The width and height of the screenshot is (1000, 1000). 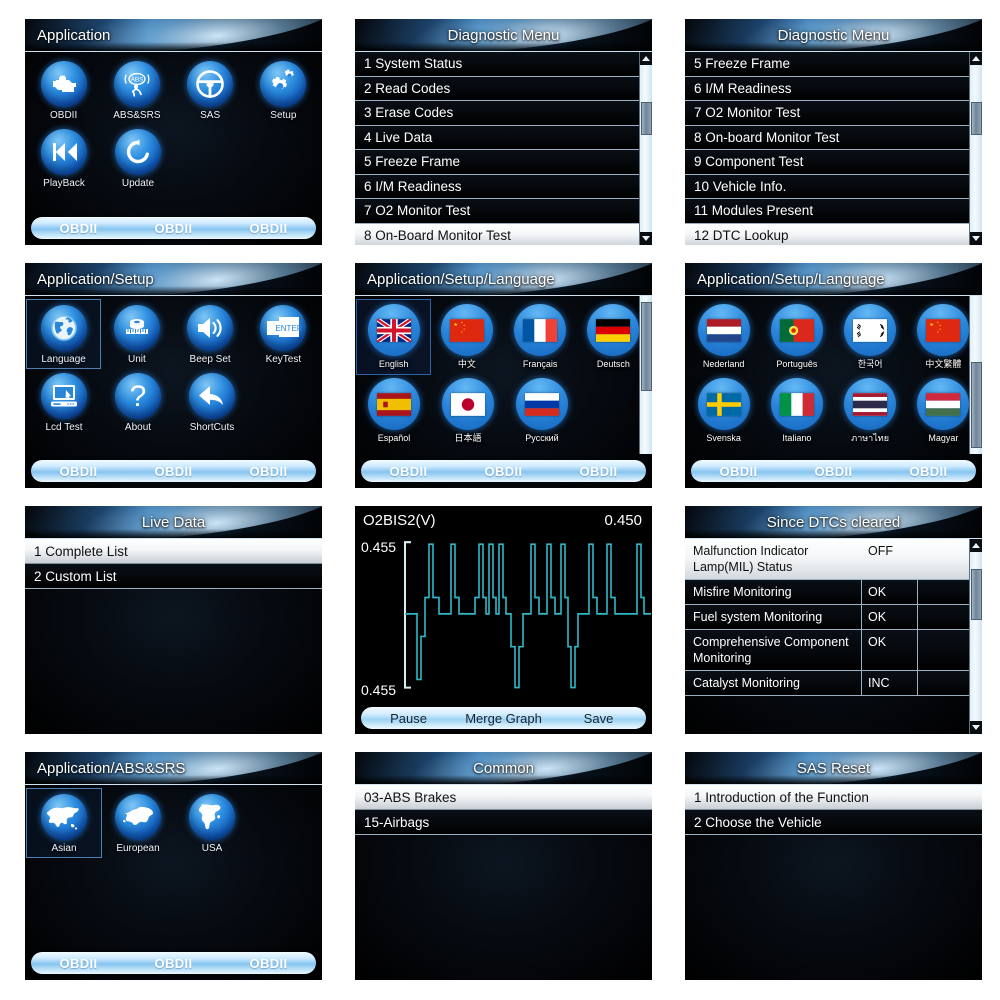 What do you see at coordinates (468, 411) in the screenshot?
I see `language-option-japanese: 日本語` at bounding box center [468, 411].